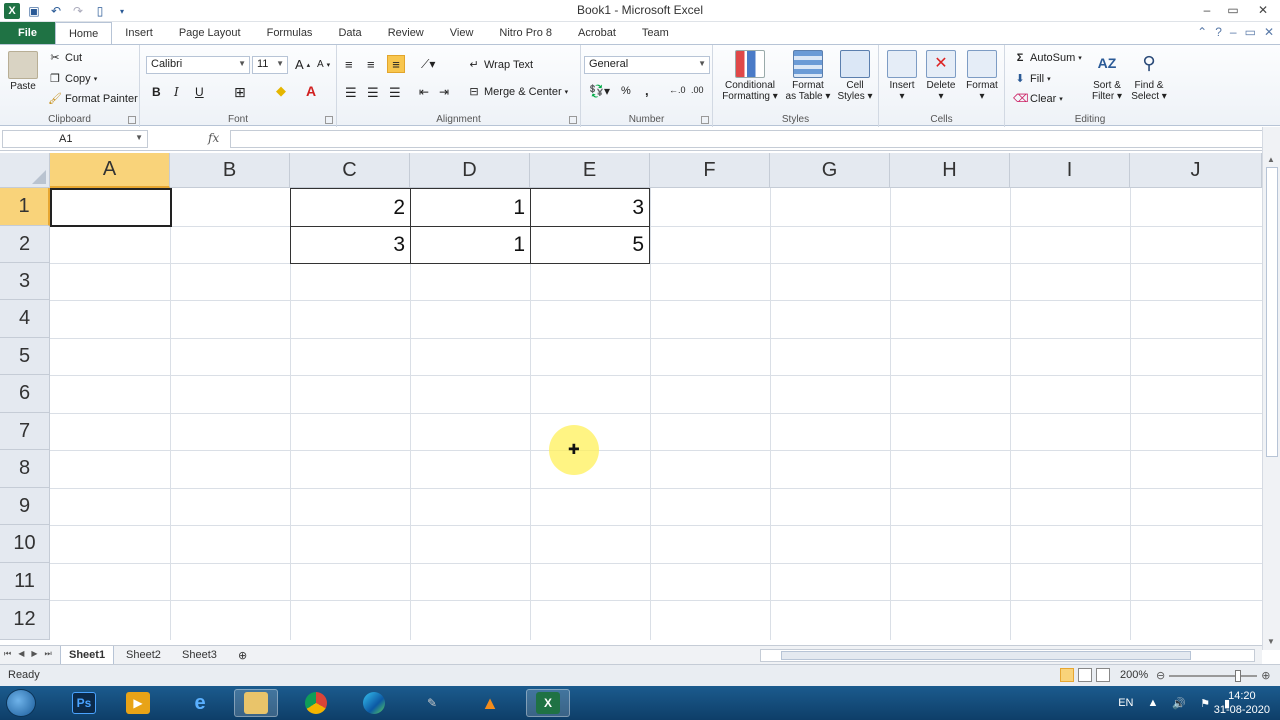  What do you see at coordinates (176, 92) in the screenshot?
I see `italic-button: I` at bounding box center [176, 92].